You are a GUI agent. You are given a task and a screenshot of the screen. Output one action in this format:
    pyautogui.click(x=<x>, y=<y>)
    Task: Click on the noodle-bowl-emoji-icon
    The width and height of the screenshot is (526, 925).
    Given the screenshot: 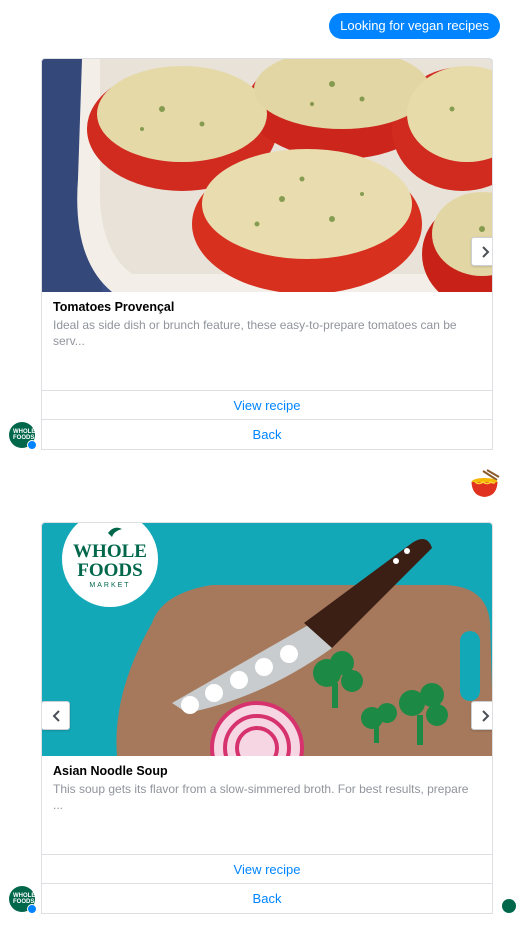 What is the action you would take?
    pyautogui.click(x=484, y=486)
    